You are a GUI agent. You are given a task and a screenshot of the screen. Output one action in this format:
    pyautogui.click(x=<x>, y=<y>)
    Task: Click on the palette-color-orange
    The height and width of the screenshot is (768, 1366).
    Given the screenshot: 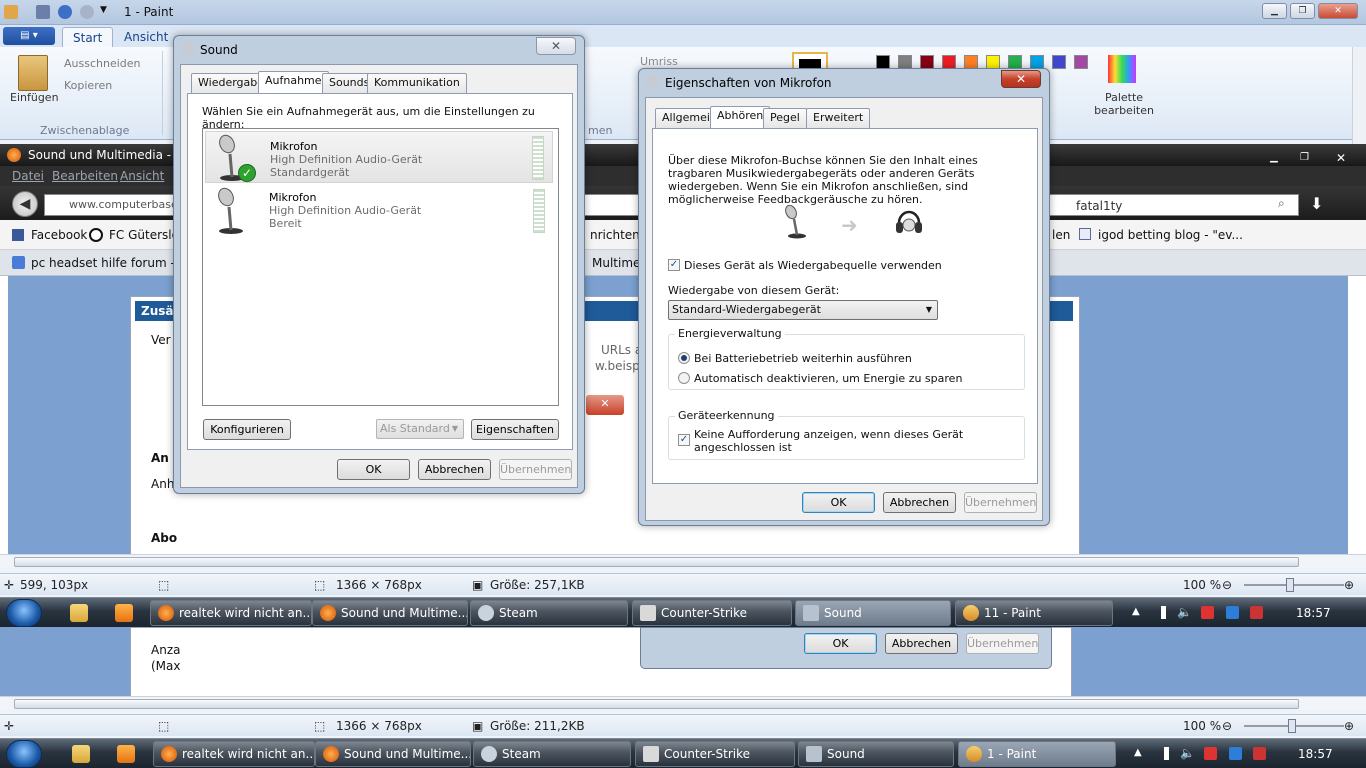 What is the action you would take?
    pyautogui.click(x=971, y=62)
    